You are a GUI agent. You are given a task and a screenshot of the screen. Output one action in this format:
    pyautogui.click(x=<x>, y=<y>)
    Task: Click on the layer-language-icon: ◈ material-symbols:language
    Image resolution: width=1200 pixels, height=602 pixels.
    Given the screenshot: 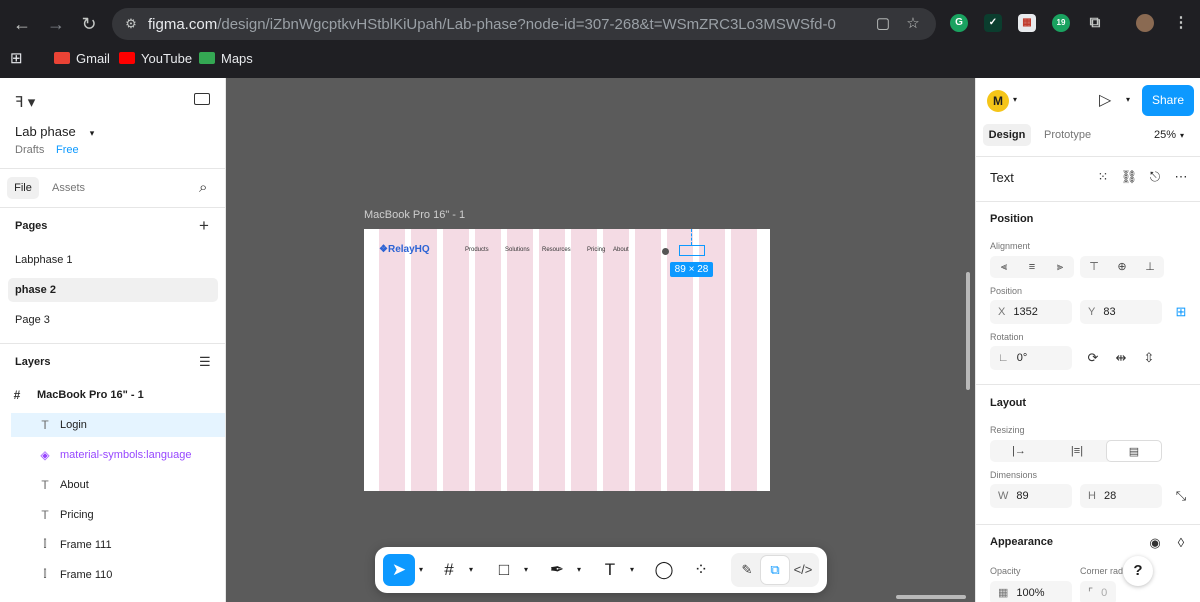 What is the action you would take?
    pyautogui.click(x=118, y=455)
    